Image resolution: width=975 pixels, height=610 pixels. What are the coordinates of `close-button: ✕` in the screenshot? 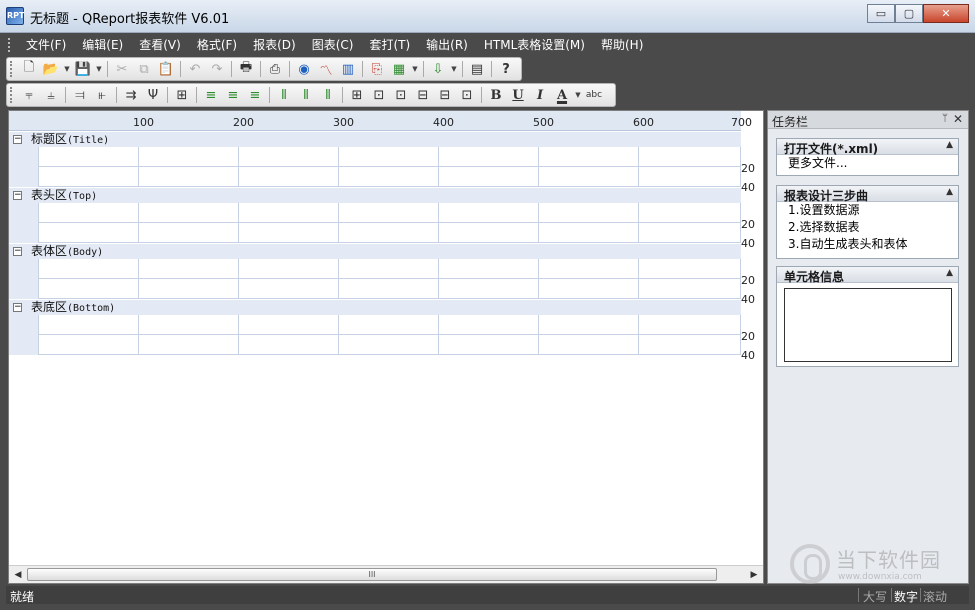 It's located at (946, 13).